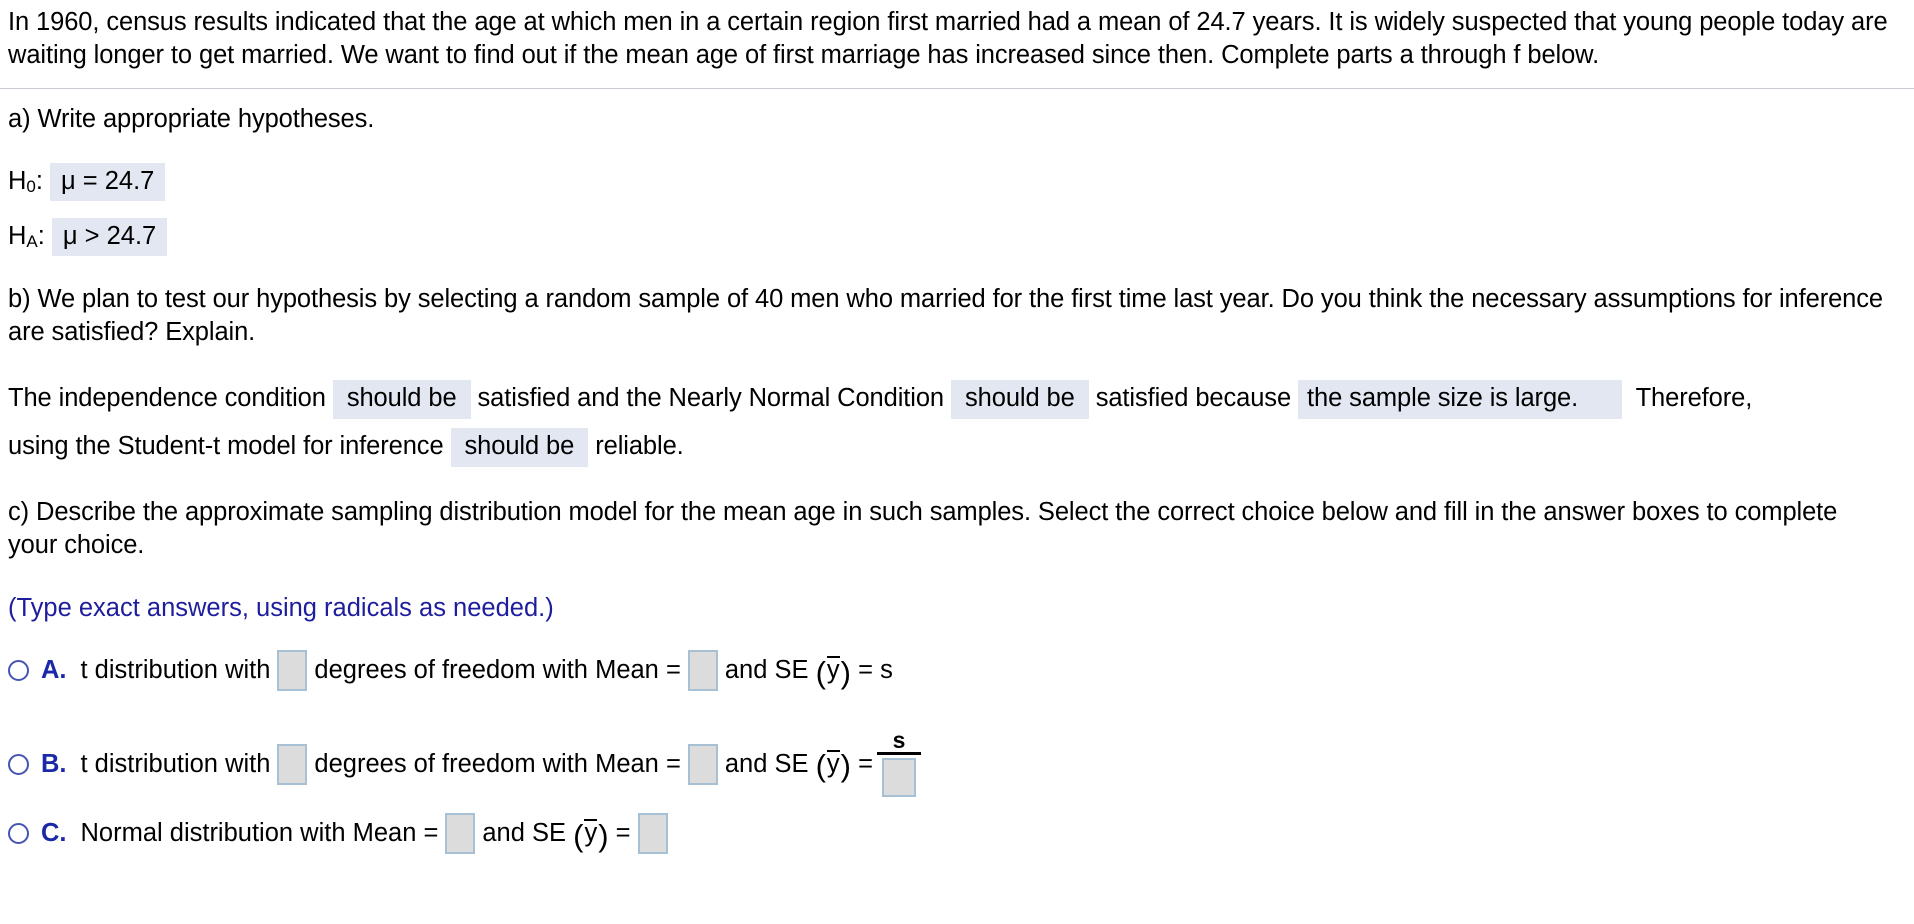  Describe the element at coordinates (109, 237) in the screenshot. I see `alt-hypothesis-answer: μ > 24.7` at that location.